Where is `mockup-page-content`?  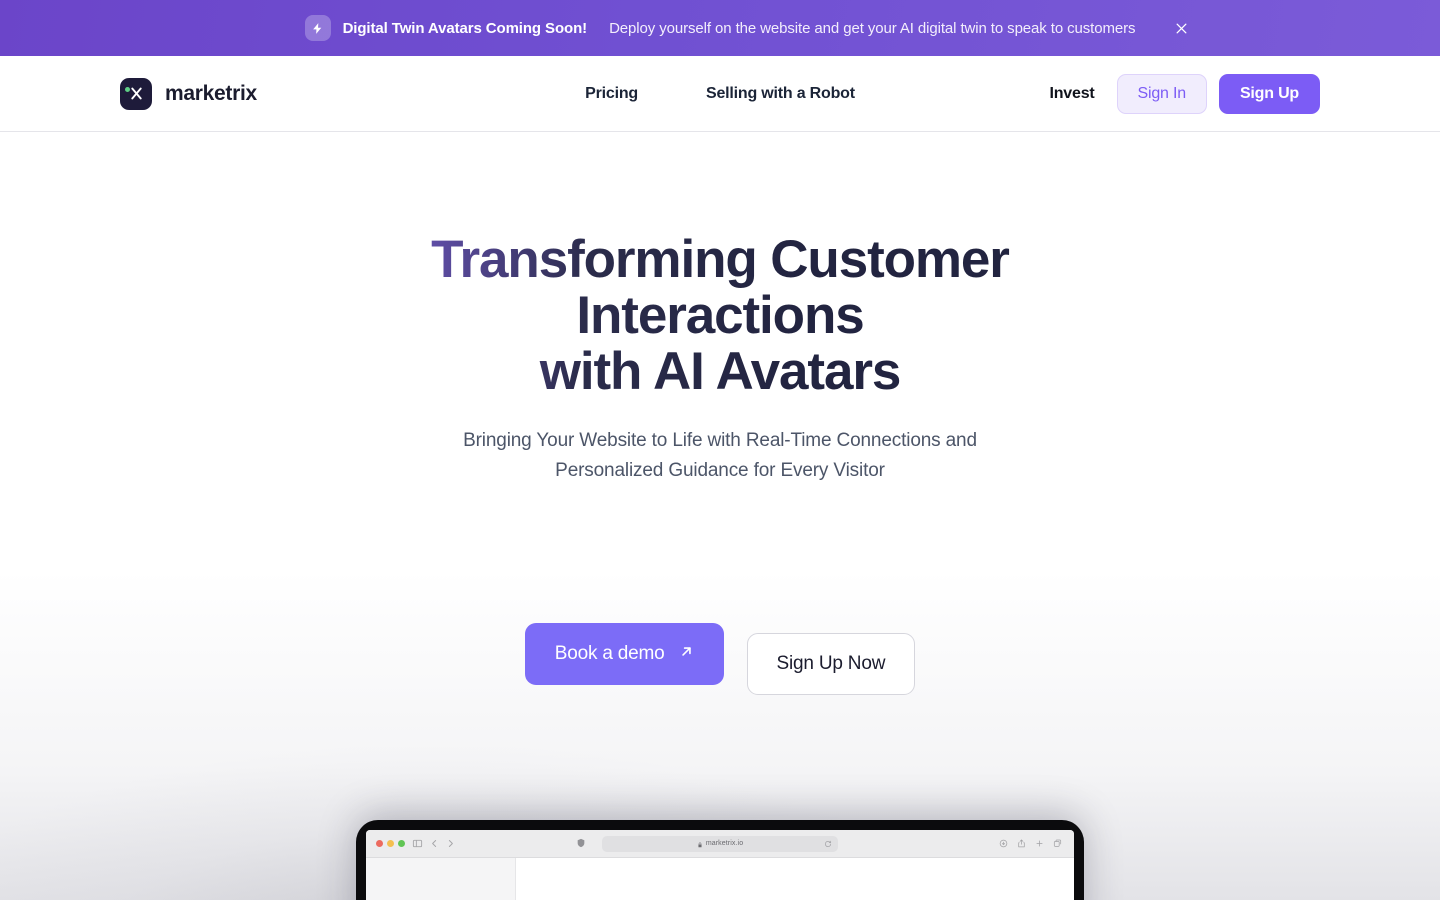 mockup-page-content is located at coordinates (720, 879).